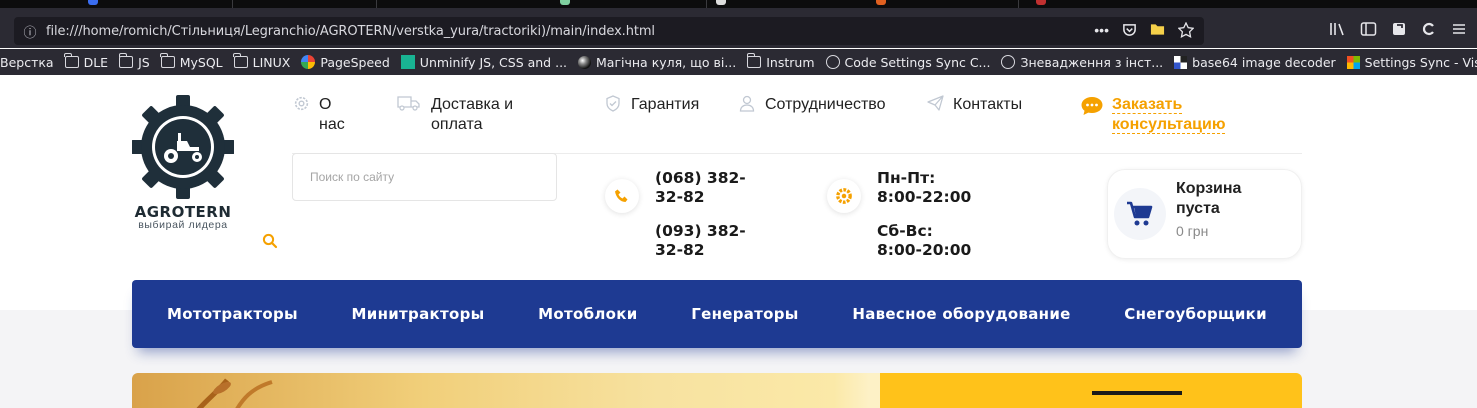 The image size is (1477, 408). What do you see at coordinates (585, 62) in the screenshot?
I see `ball-icon` at bounding box center [585, 62].